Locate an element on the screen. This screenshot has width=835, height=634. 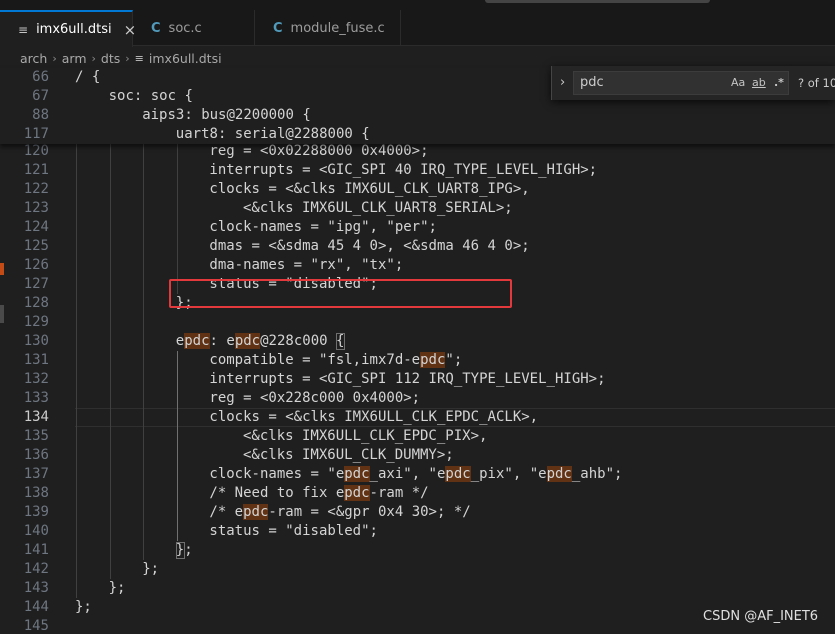
line-number: 142 is located at coordinates (36, 569).